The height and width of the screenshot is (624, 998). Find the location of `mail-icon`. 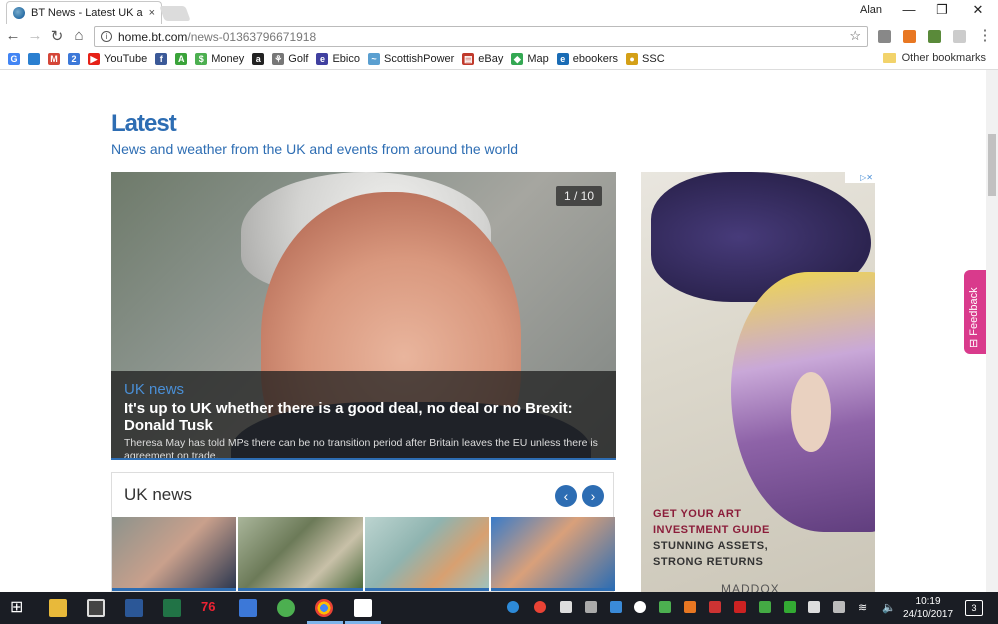

mail-icon is located at coordinates (363, 608).